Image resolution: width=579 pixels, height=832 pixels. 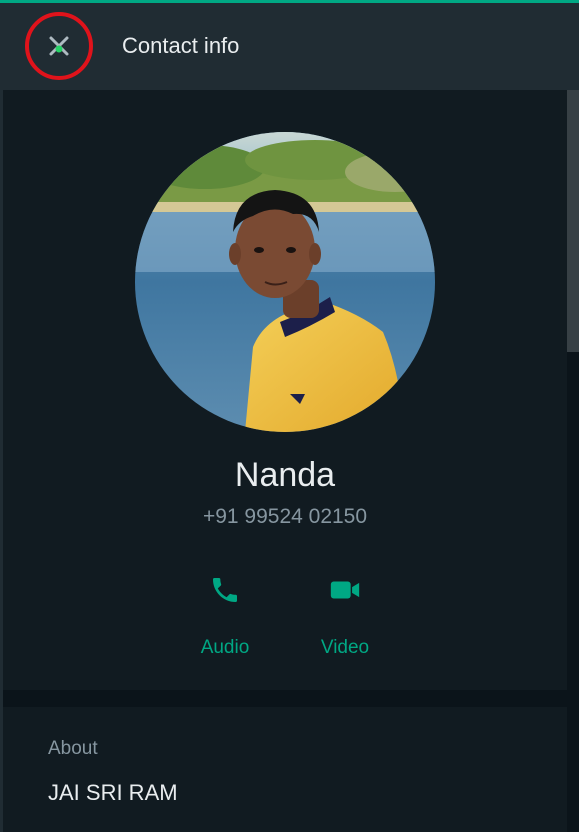 I want to click on scrollbar-thumb, so click(x=573, y=221).